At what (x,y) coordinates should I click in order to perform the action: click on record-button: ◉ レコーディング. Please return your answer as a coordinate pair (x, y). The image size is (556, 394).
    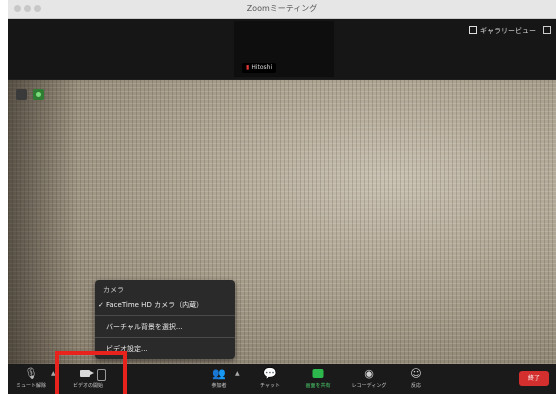
    Looking at the image, I should click on (369, 379).